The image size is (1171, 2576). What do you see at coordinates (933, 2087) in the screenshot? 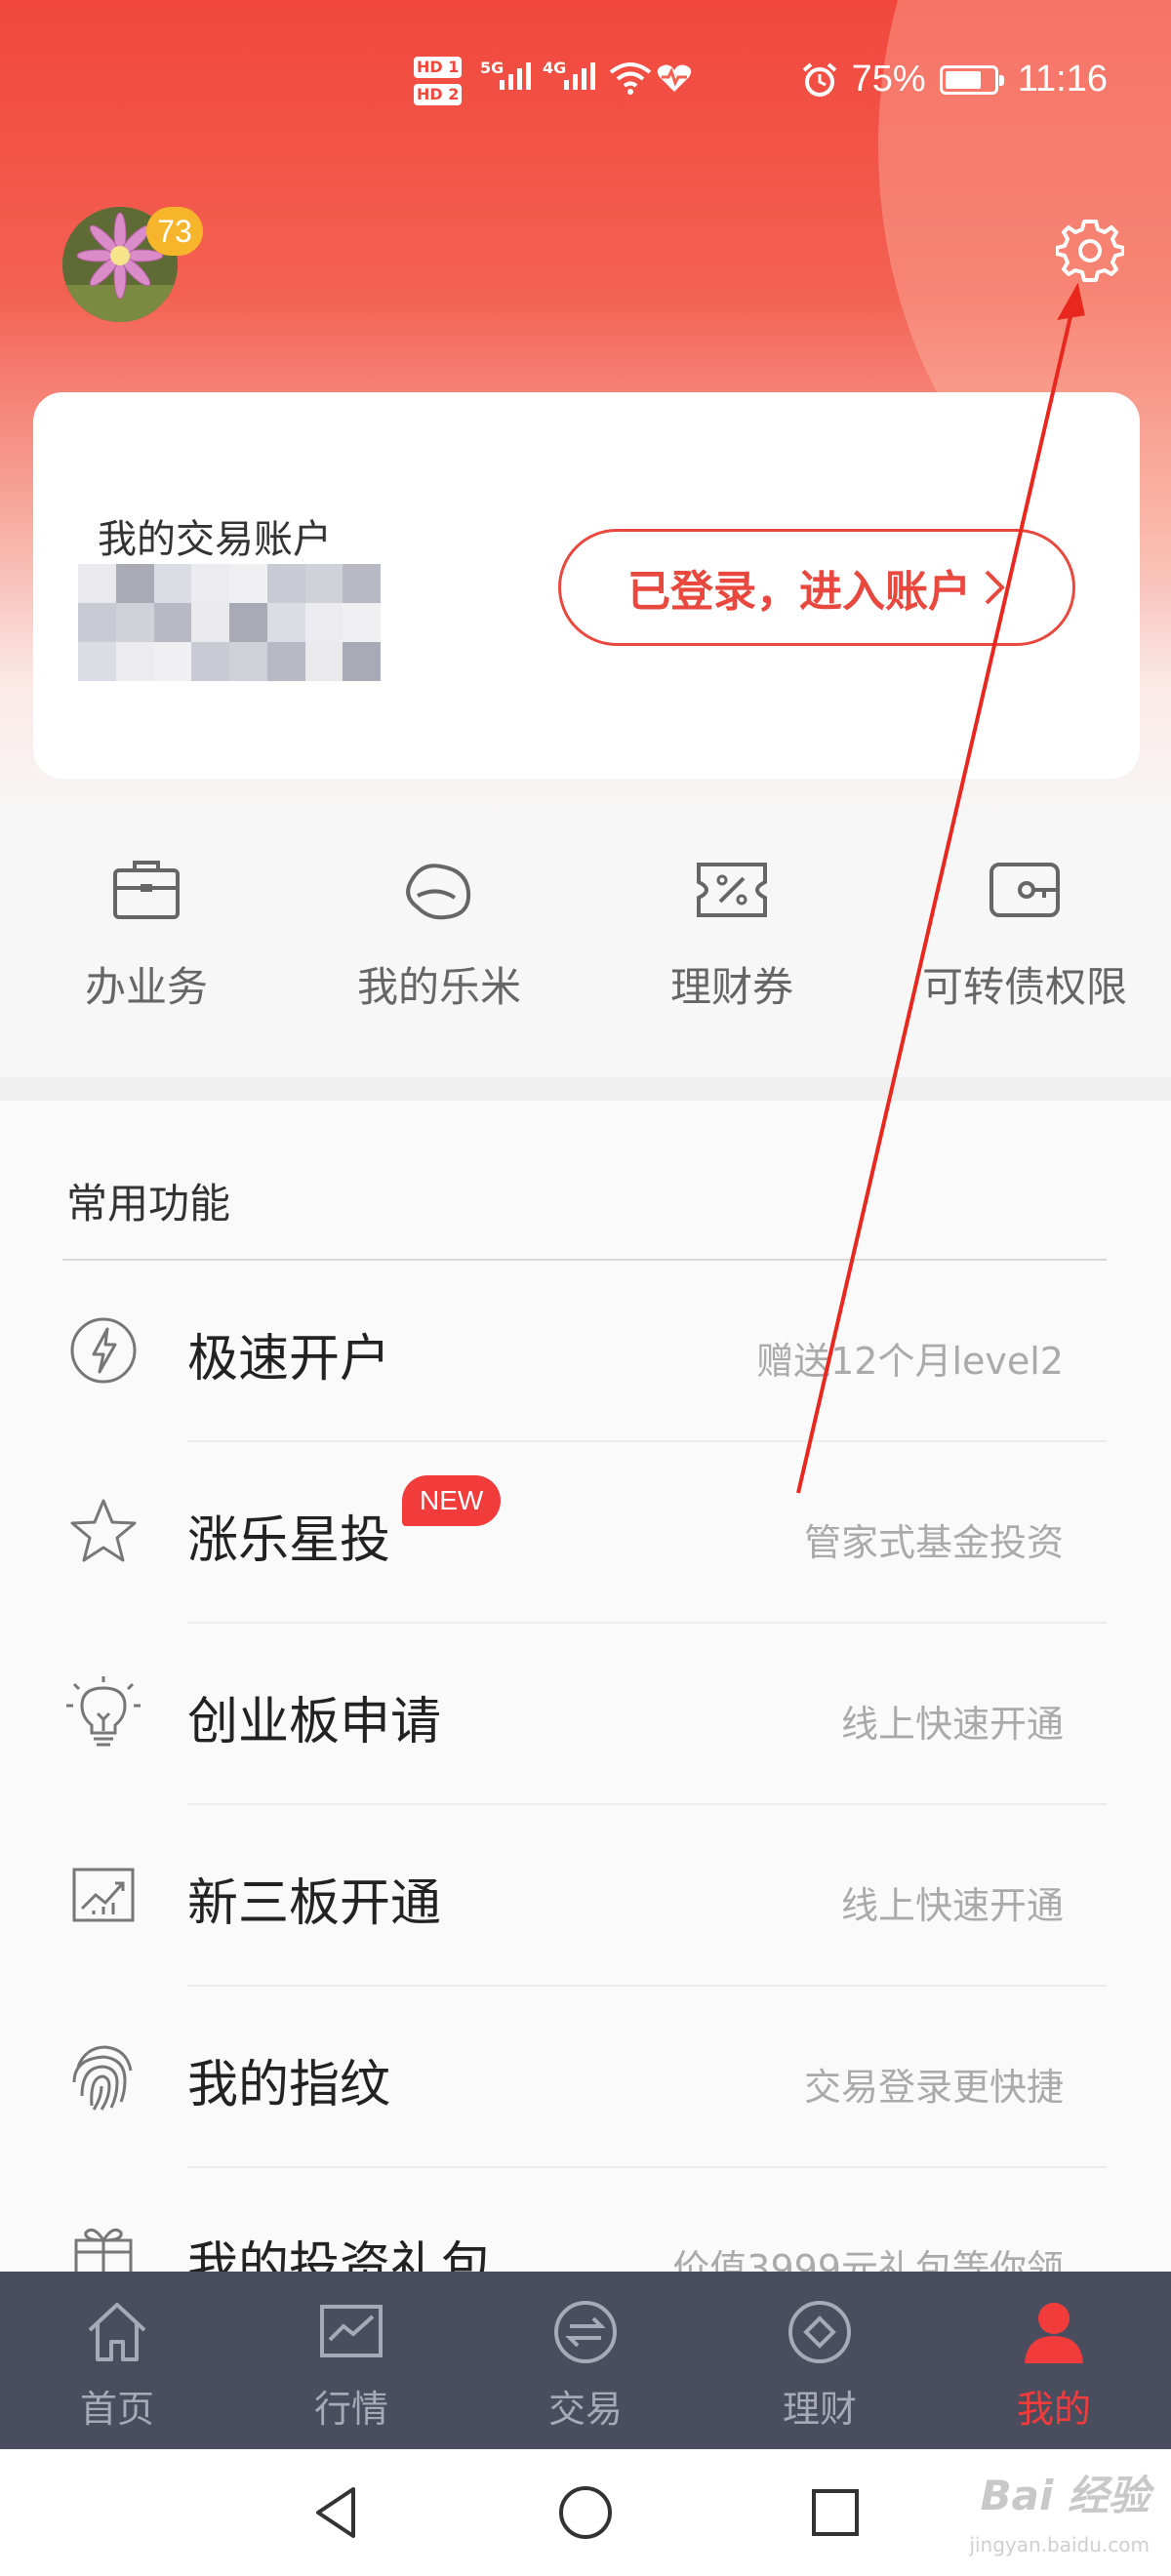
I see `function-desc: 交易登录更快捷` at bounding box center [933, 2087].